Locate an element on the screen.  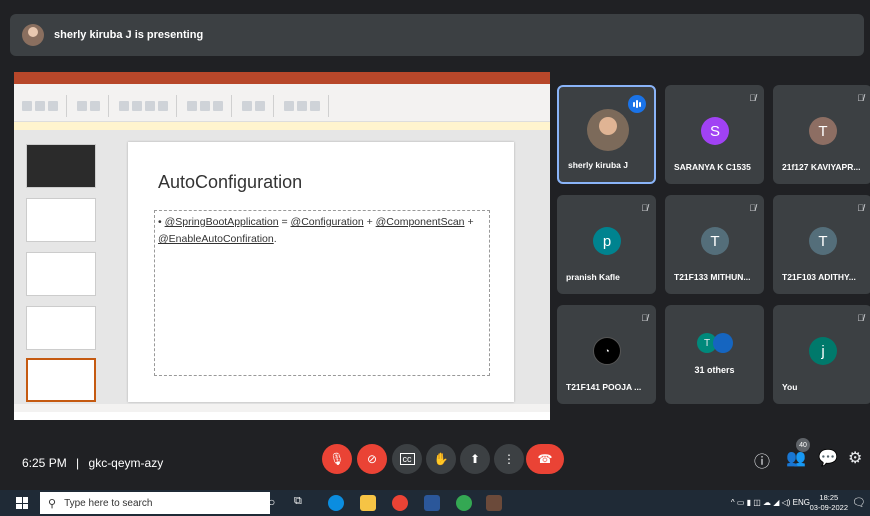
info-icon: ⓘ is located at coordinates (762, 462).